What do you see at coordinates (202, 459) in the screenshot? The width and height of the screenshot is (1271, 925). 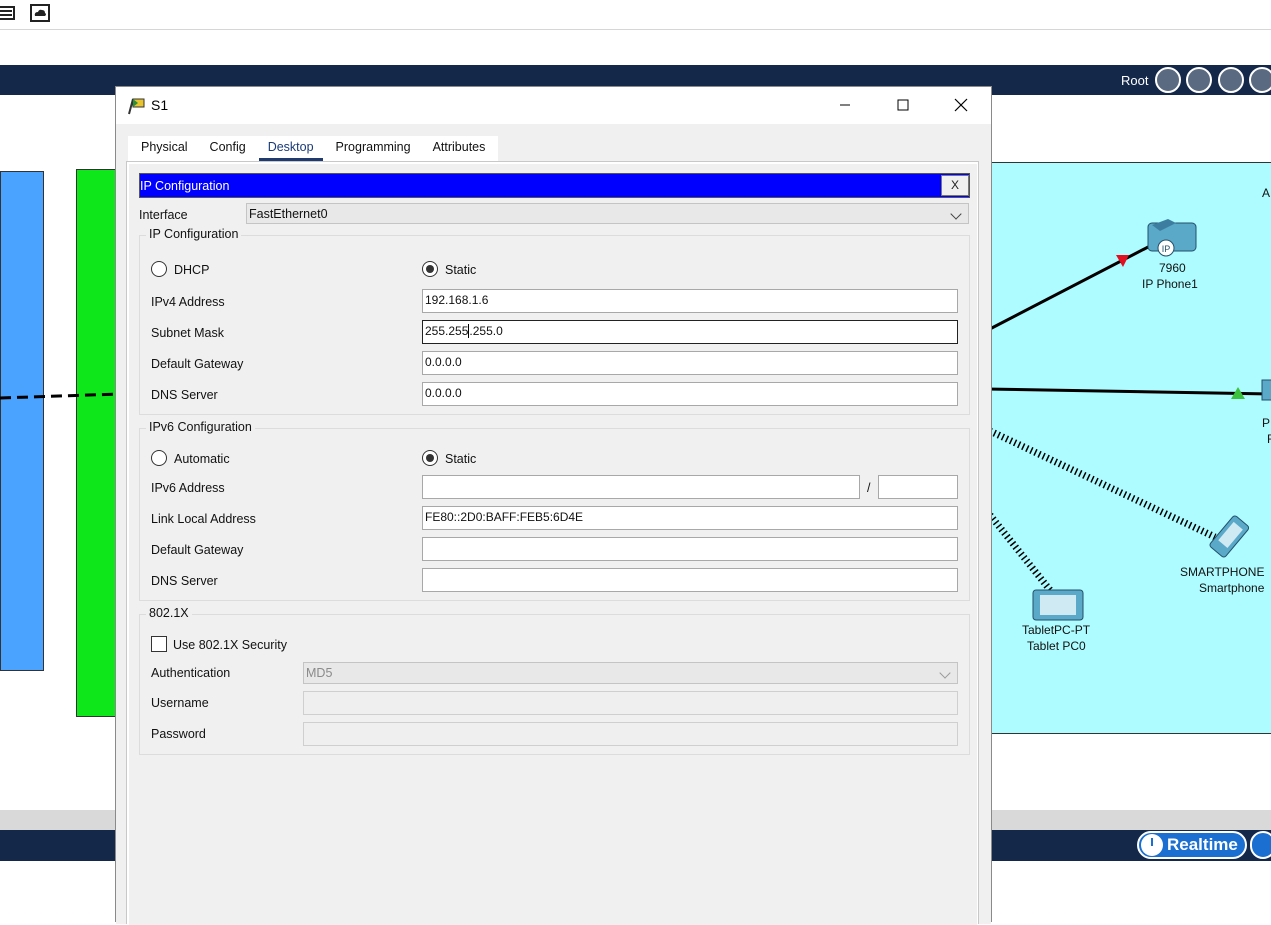 I see `ipv6-automatic-label: Automatic` at bounding box center [202, 459].